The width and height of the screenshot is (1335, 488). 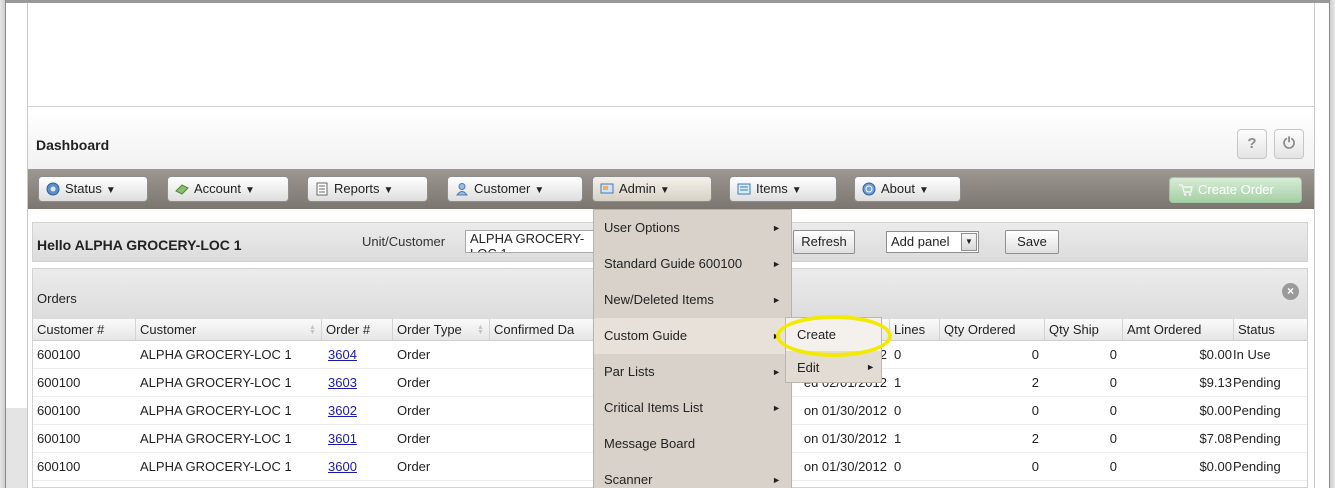 I want to click on menu-item-critical-items-list: Critical Items List ►, so click(x=692, y=408).